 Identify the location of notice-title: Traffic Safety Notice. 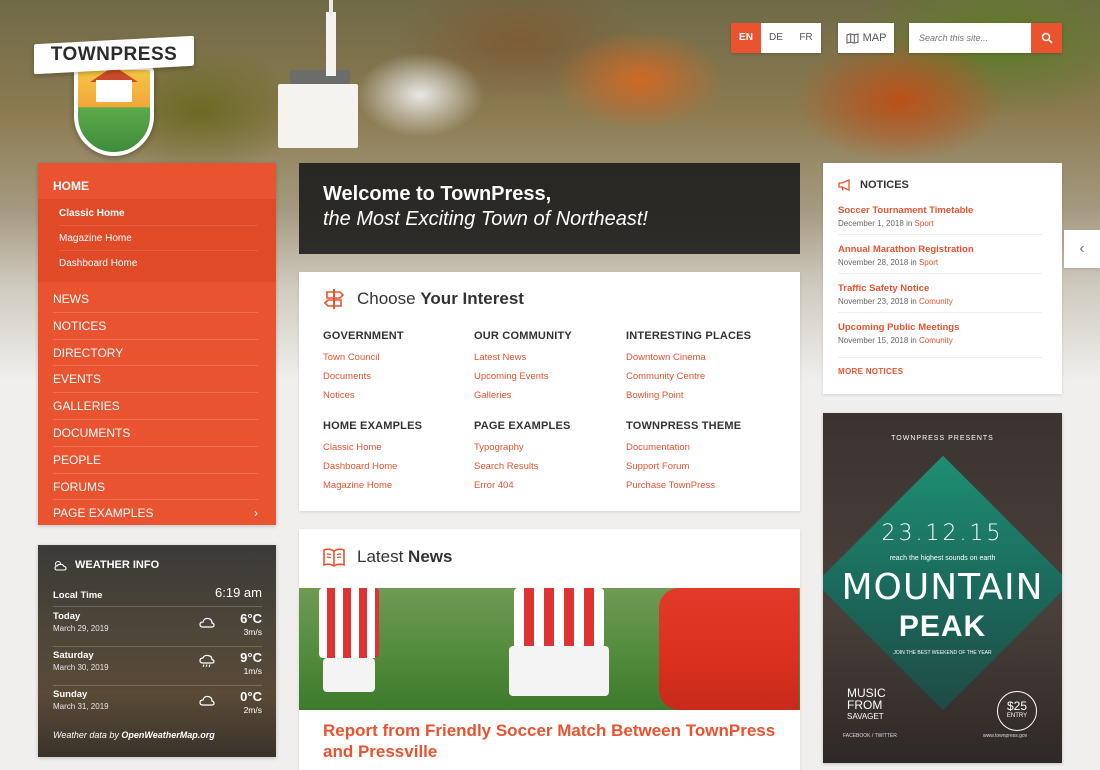
(940, 288).